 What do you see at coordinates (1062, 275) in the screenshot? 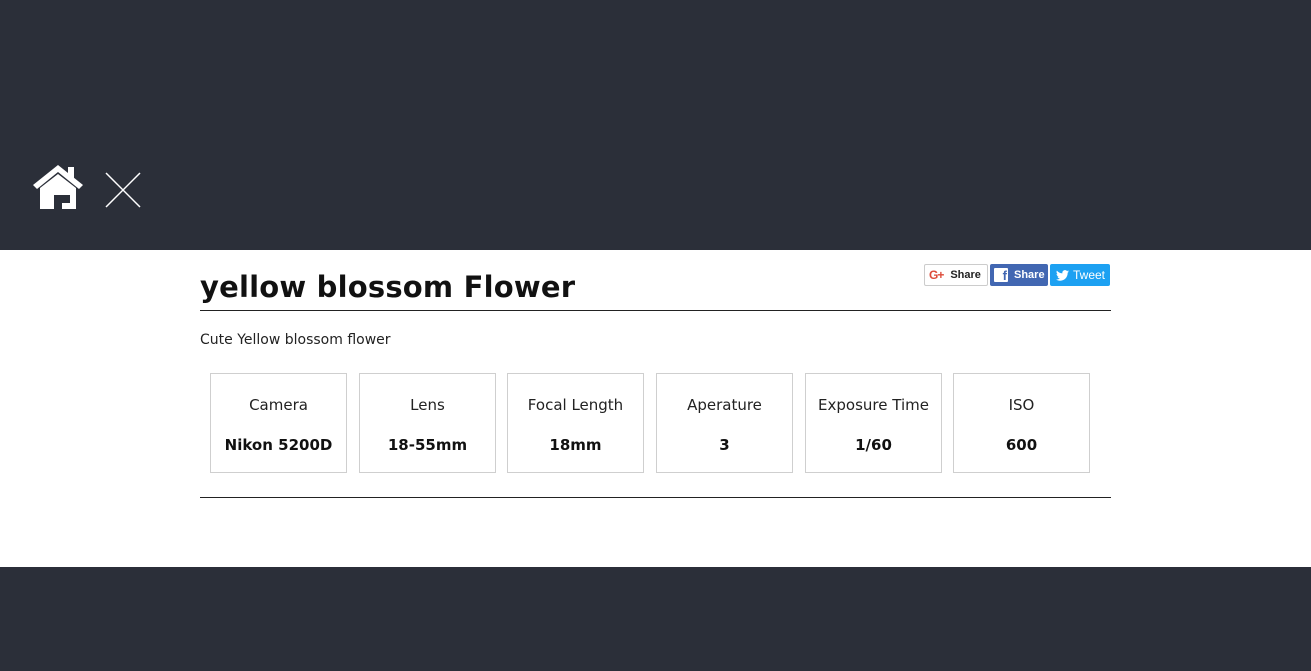
I see `twitter-bird-icon` at bounding box center [1062, 275].